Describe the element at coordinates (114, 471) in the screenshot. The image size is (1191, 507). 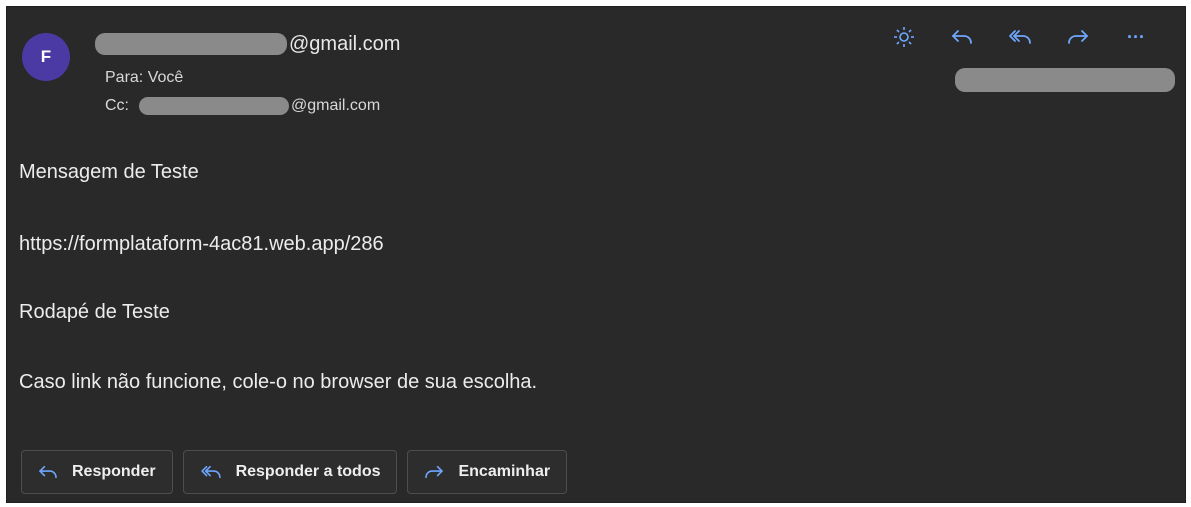
I see `reply-button-label: Responder` at that location.